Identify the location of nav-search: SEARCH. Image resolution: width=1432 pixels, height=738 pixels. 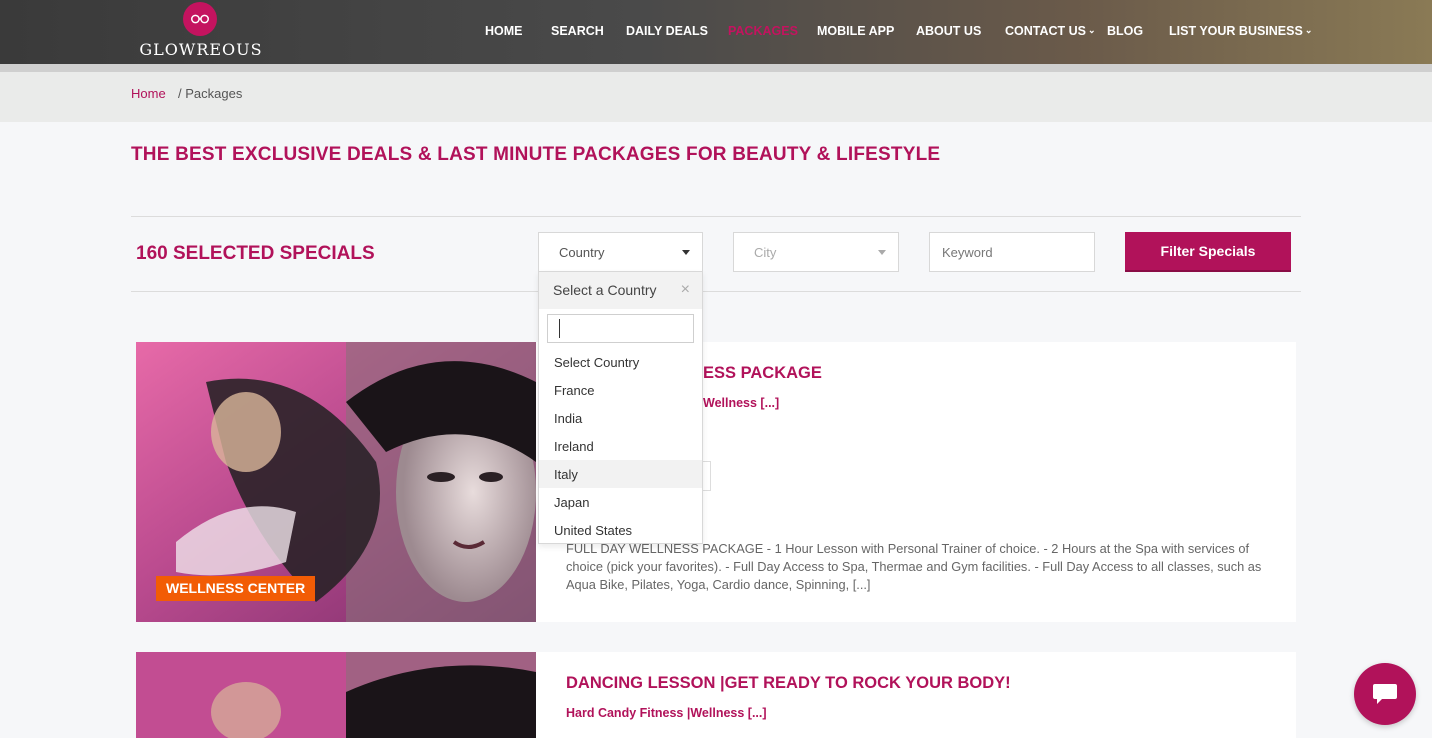
(577, 31).